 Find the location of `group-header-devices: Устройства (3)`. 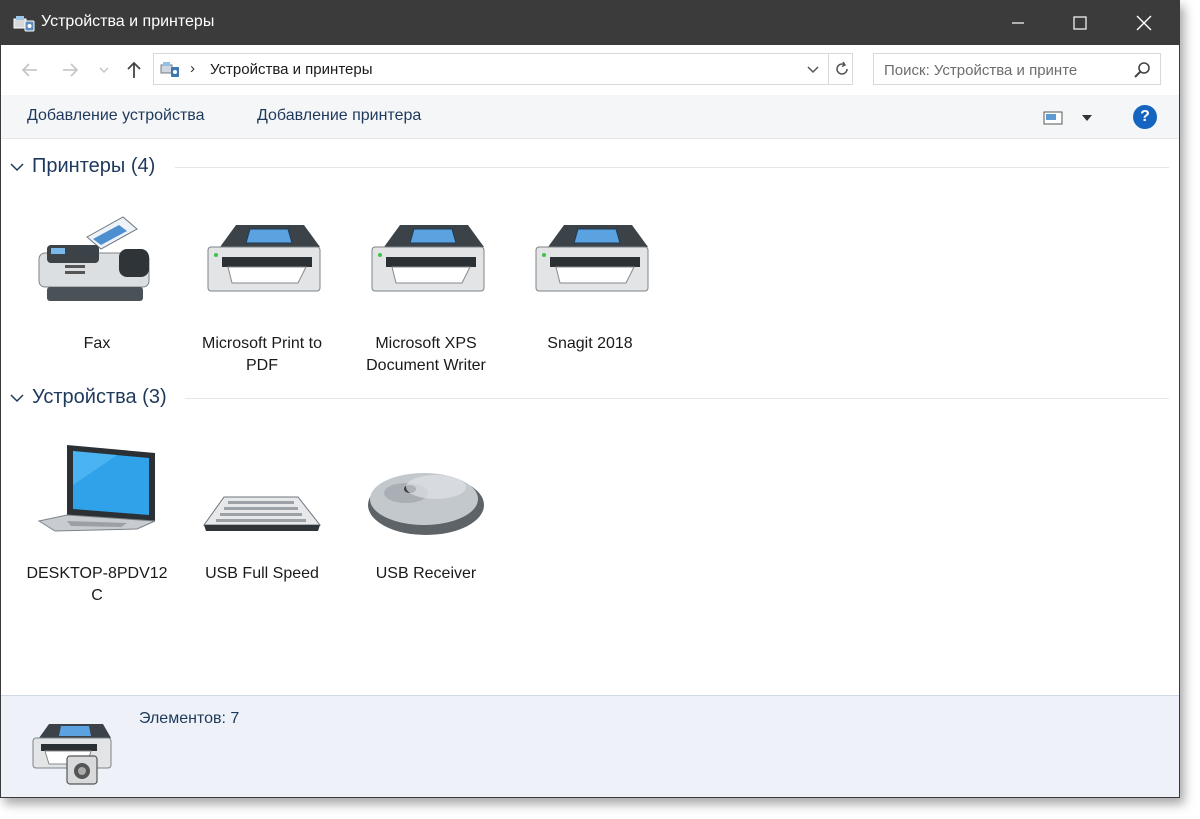

group-header-devices: Устройства (3) is located at coordinates (589, 399).